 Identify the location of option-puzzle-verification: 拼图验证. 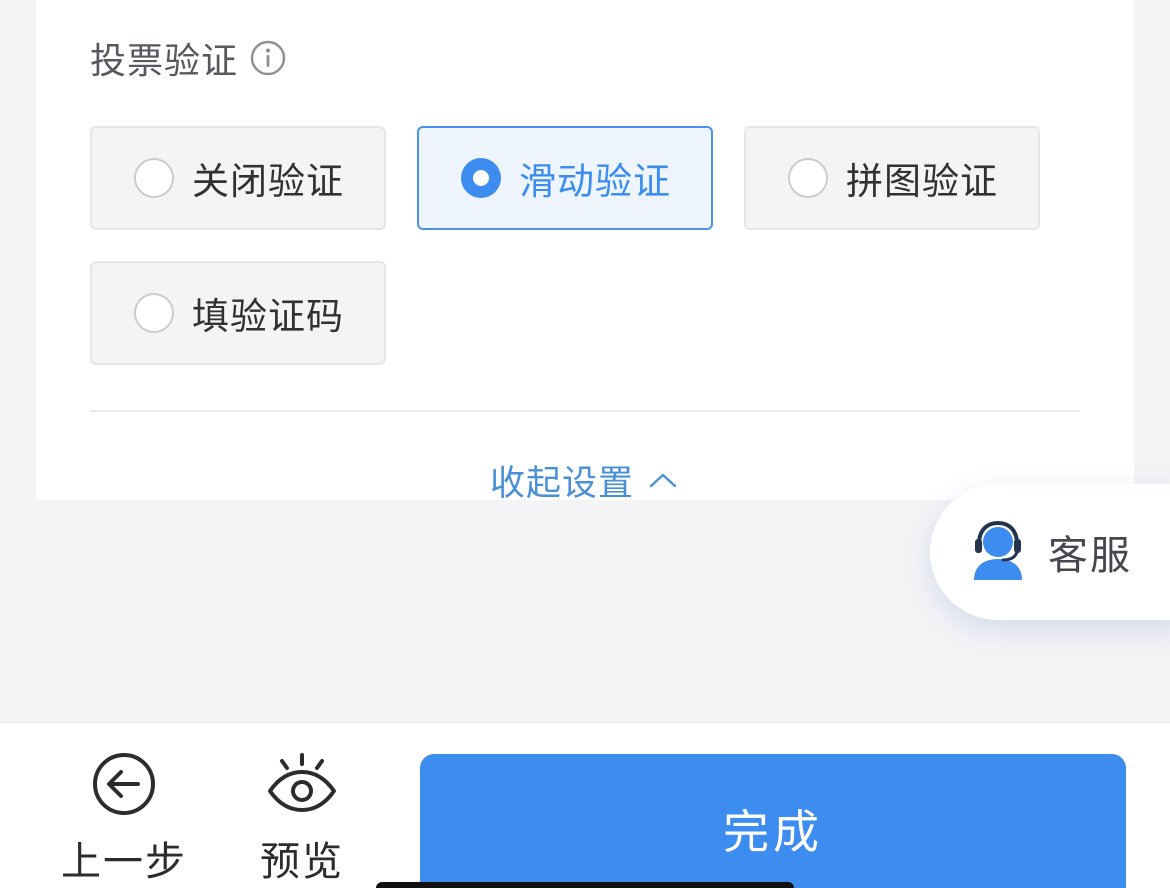
(892, 178).